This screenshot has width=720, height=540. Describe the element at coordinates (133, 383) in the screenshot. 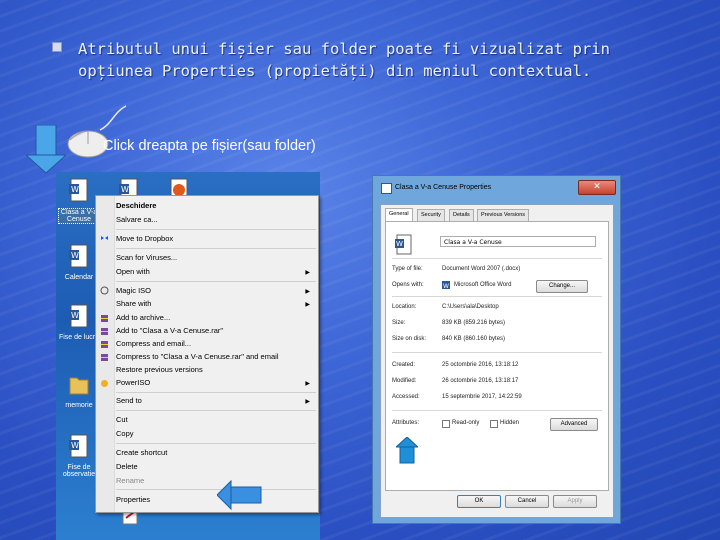

I see `menu-item-poweriso: PowerISO` at that location.